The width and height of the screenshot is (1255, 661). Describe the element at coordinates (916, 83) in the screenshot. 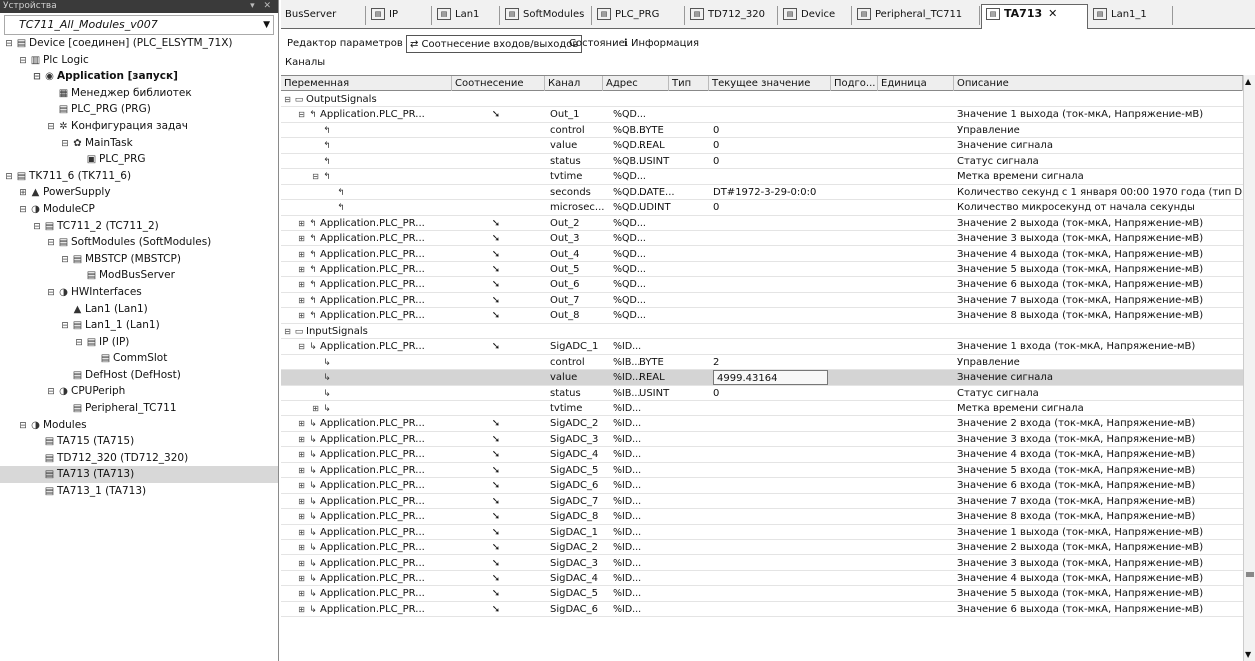

I see `column-header: Единица` at that location.